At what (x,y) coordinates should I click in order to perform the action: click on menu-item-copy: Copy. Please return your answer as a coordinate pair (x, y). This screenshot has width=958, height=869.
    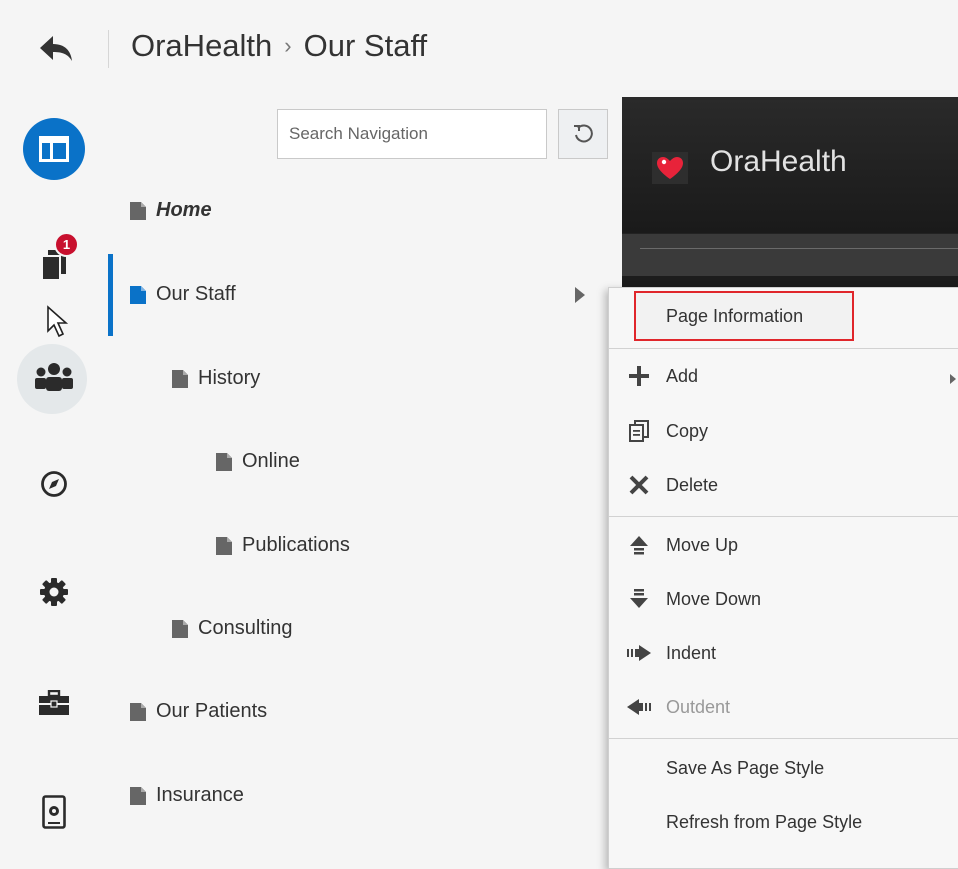
    Looking at the image, I should click on (783, 431).